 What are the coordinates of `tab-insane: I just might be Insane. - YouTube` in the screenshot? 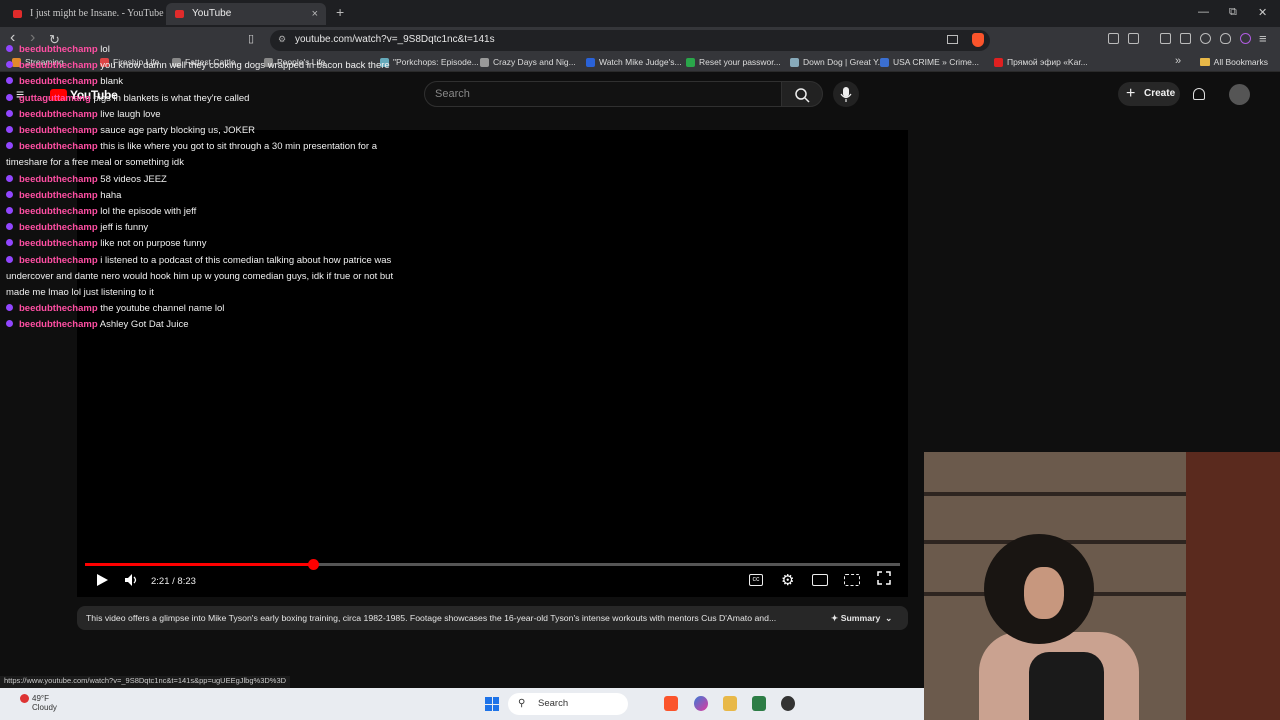 It's located at (84, 14).